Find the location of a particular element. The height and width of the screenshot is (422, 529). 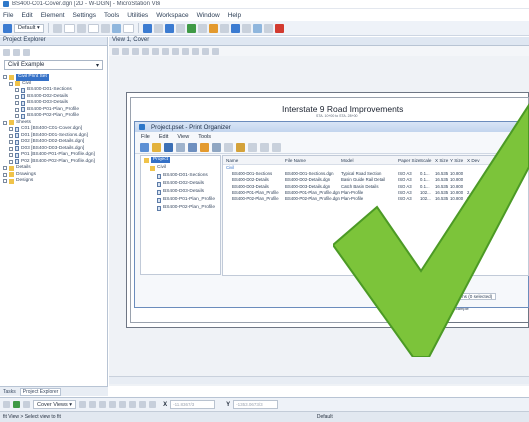

column-header: Scale is located at coordinates (426, 160).